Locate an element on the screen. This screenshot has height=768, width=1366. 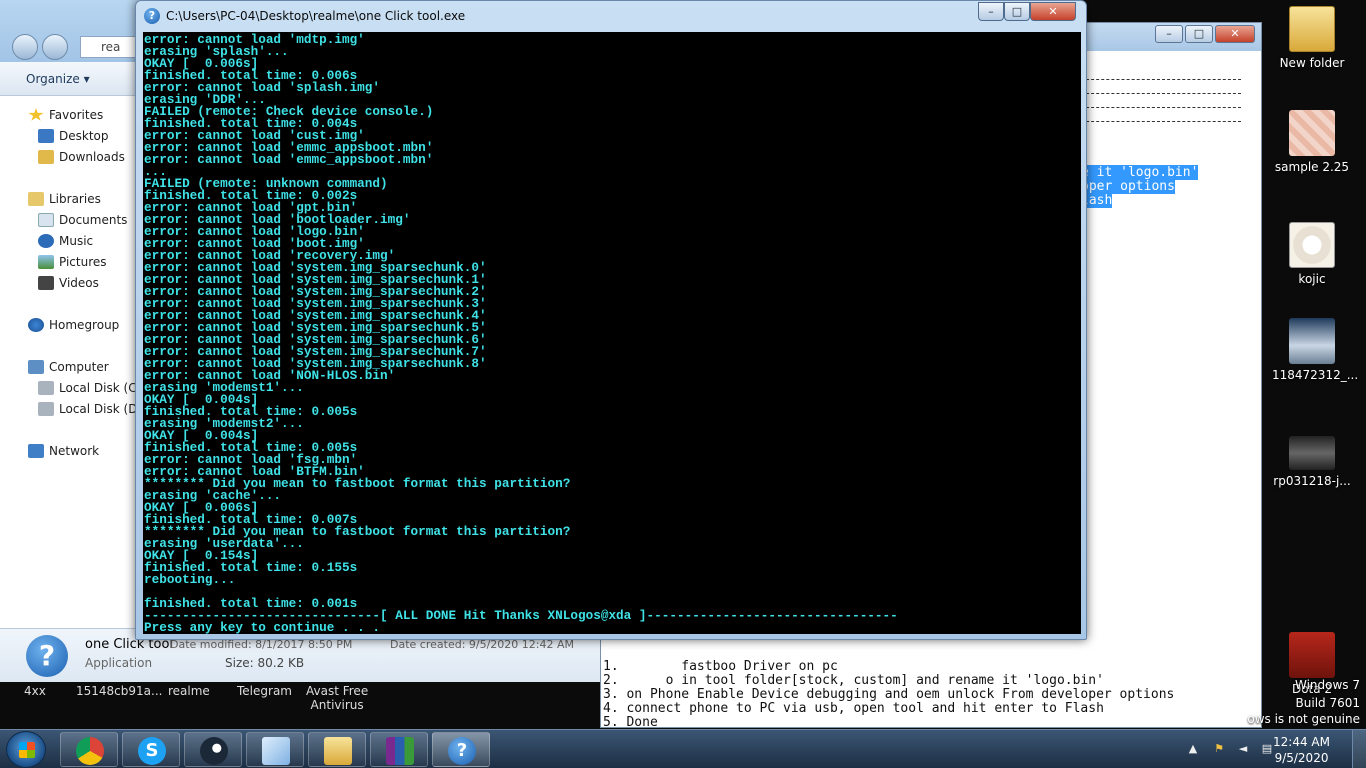
nav-label: Music is located at coordinates (76, 241).